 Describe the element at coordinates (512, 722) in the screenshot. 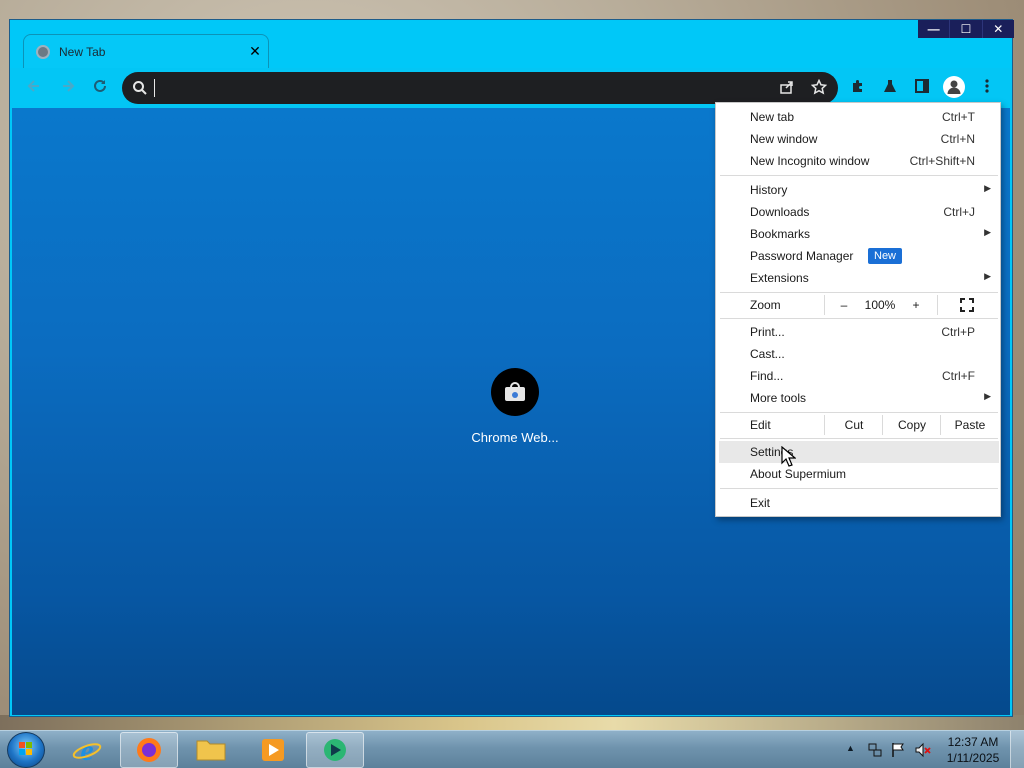

I see `desktop-wallpaper` at that location.